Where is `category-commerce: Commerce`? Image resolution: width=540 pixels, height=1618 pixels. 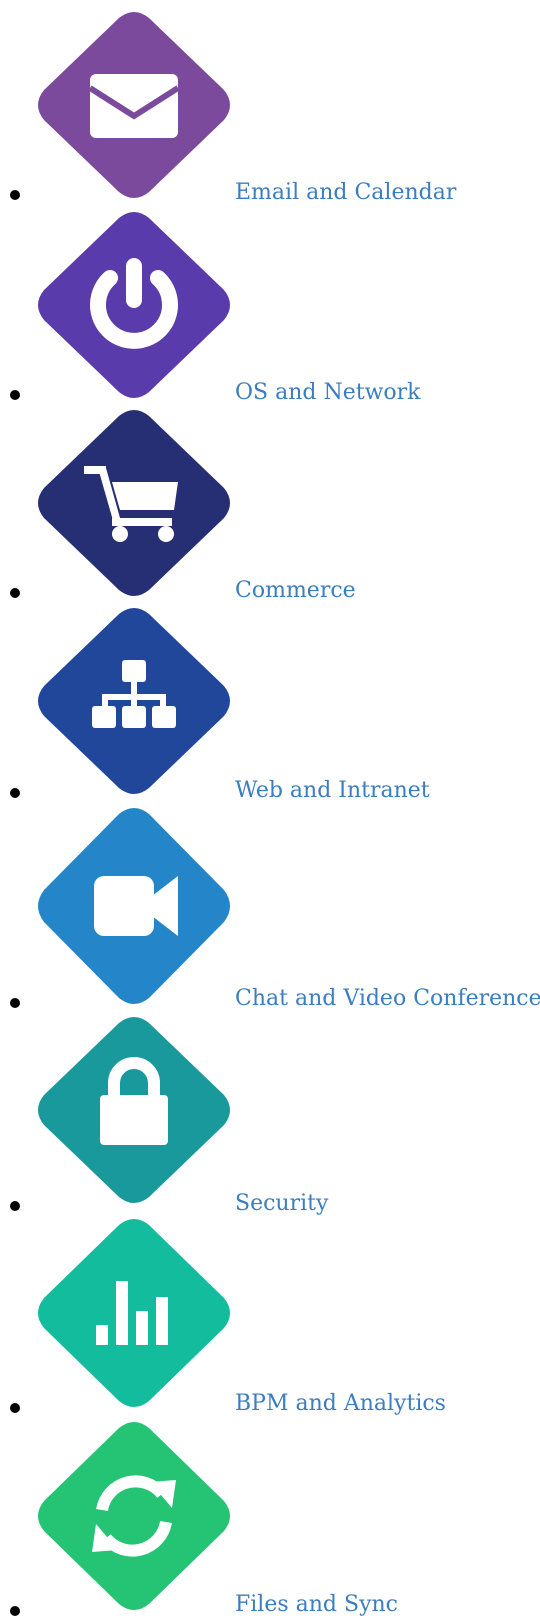 category-commerce: Commerce is located at coordinates (270, 505).